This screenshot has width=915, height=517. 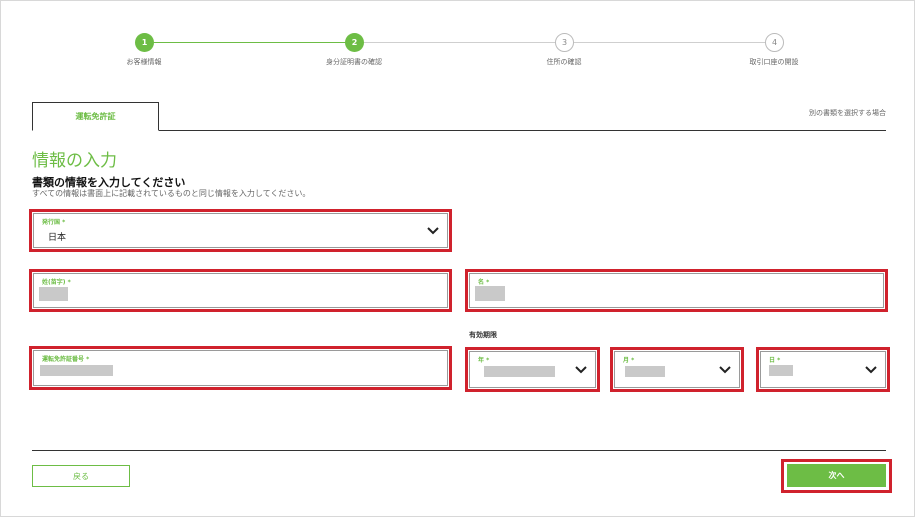 I want to click on expiry-day-select: 日 *, so click(x=823, y=369).